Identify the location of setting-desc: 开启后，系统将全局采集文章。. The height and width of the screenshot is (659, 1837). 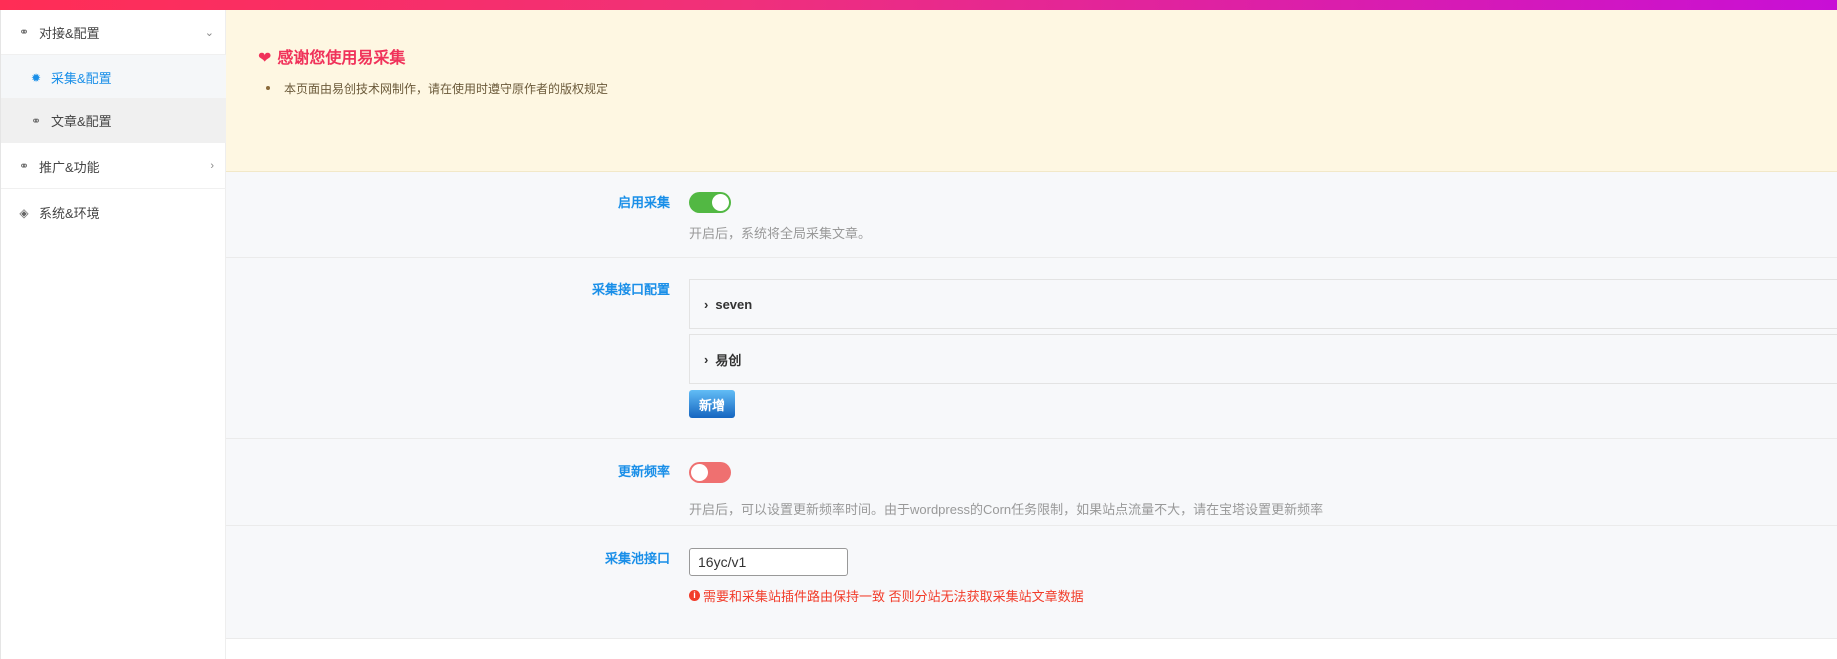
(780, 233).